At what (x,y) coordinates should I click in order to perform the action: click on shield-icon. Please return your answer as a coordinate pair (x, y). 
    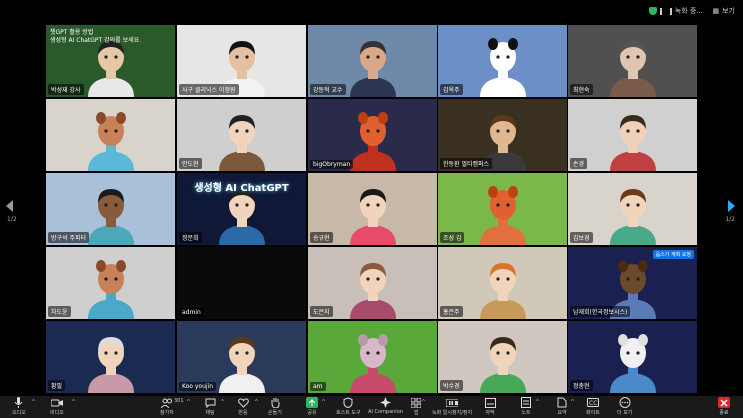
    Looking at the image, I should click on (652, 11).